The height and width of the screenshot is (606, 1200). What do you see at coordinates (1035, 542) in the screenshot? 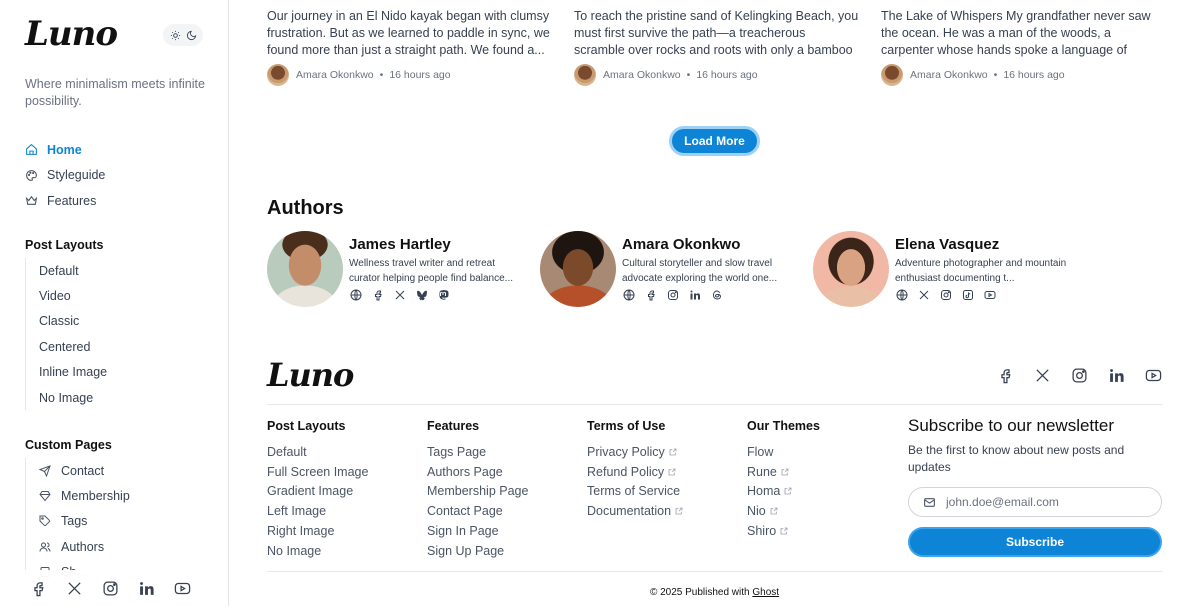
I see `subscribe-button: Subscribe` at bounding box center [1035, 542].